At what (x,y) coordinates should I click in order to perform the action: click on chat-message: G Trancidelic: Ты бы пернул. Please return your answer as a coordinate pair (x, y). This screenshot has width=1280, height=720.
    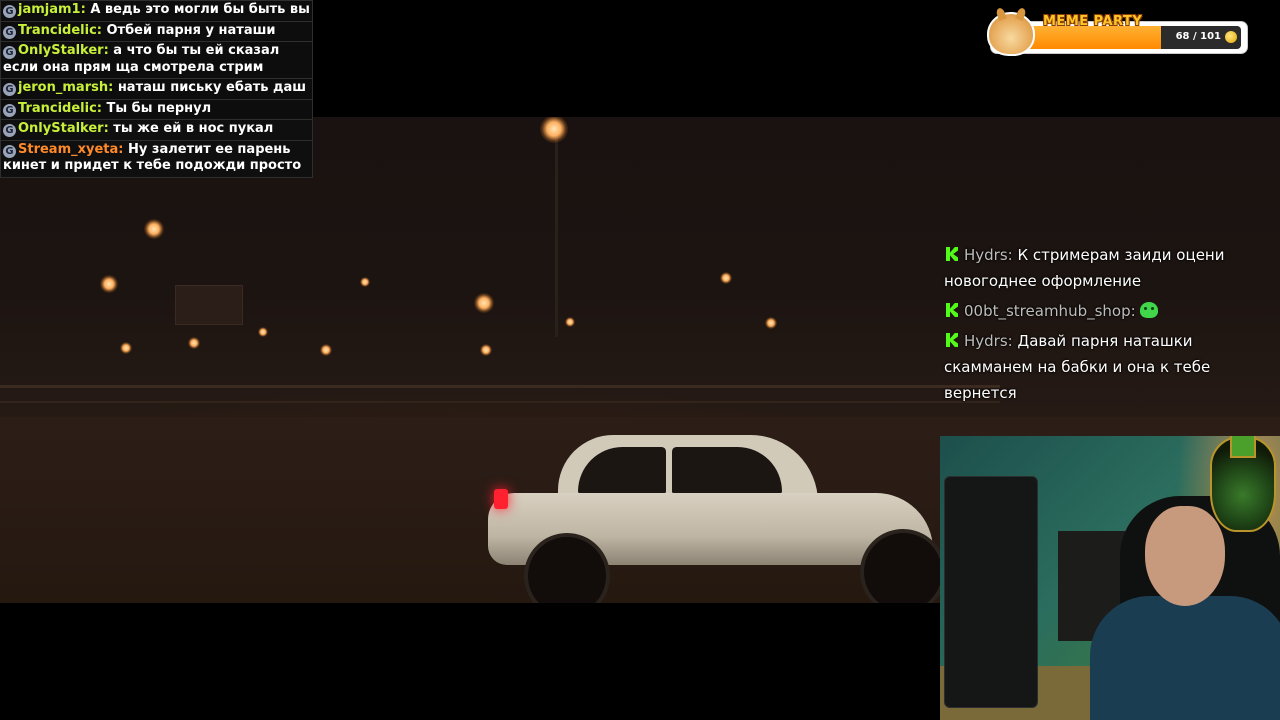
    Looking at the image, I should click on (156, 109).